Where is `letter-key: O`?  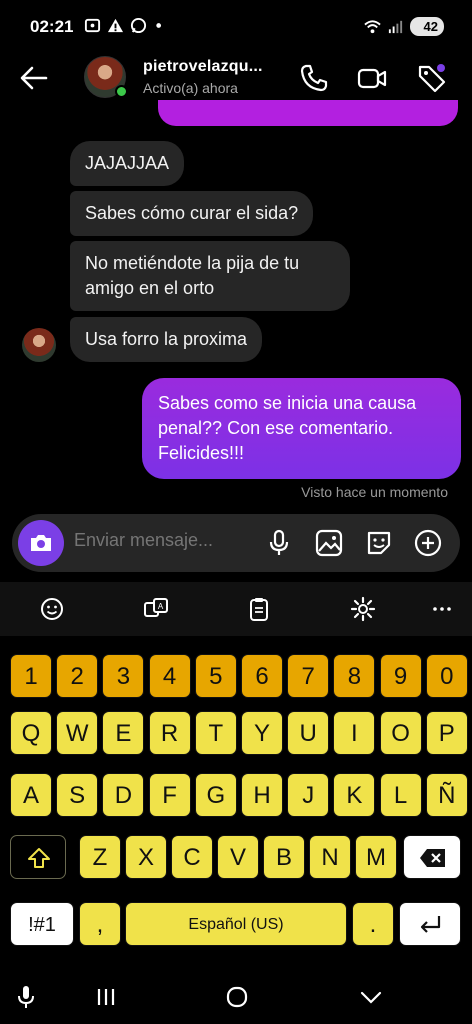
letter-key: O is located at coordinates (400, 733).